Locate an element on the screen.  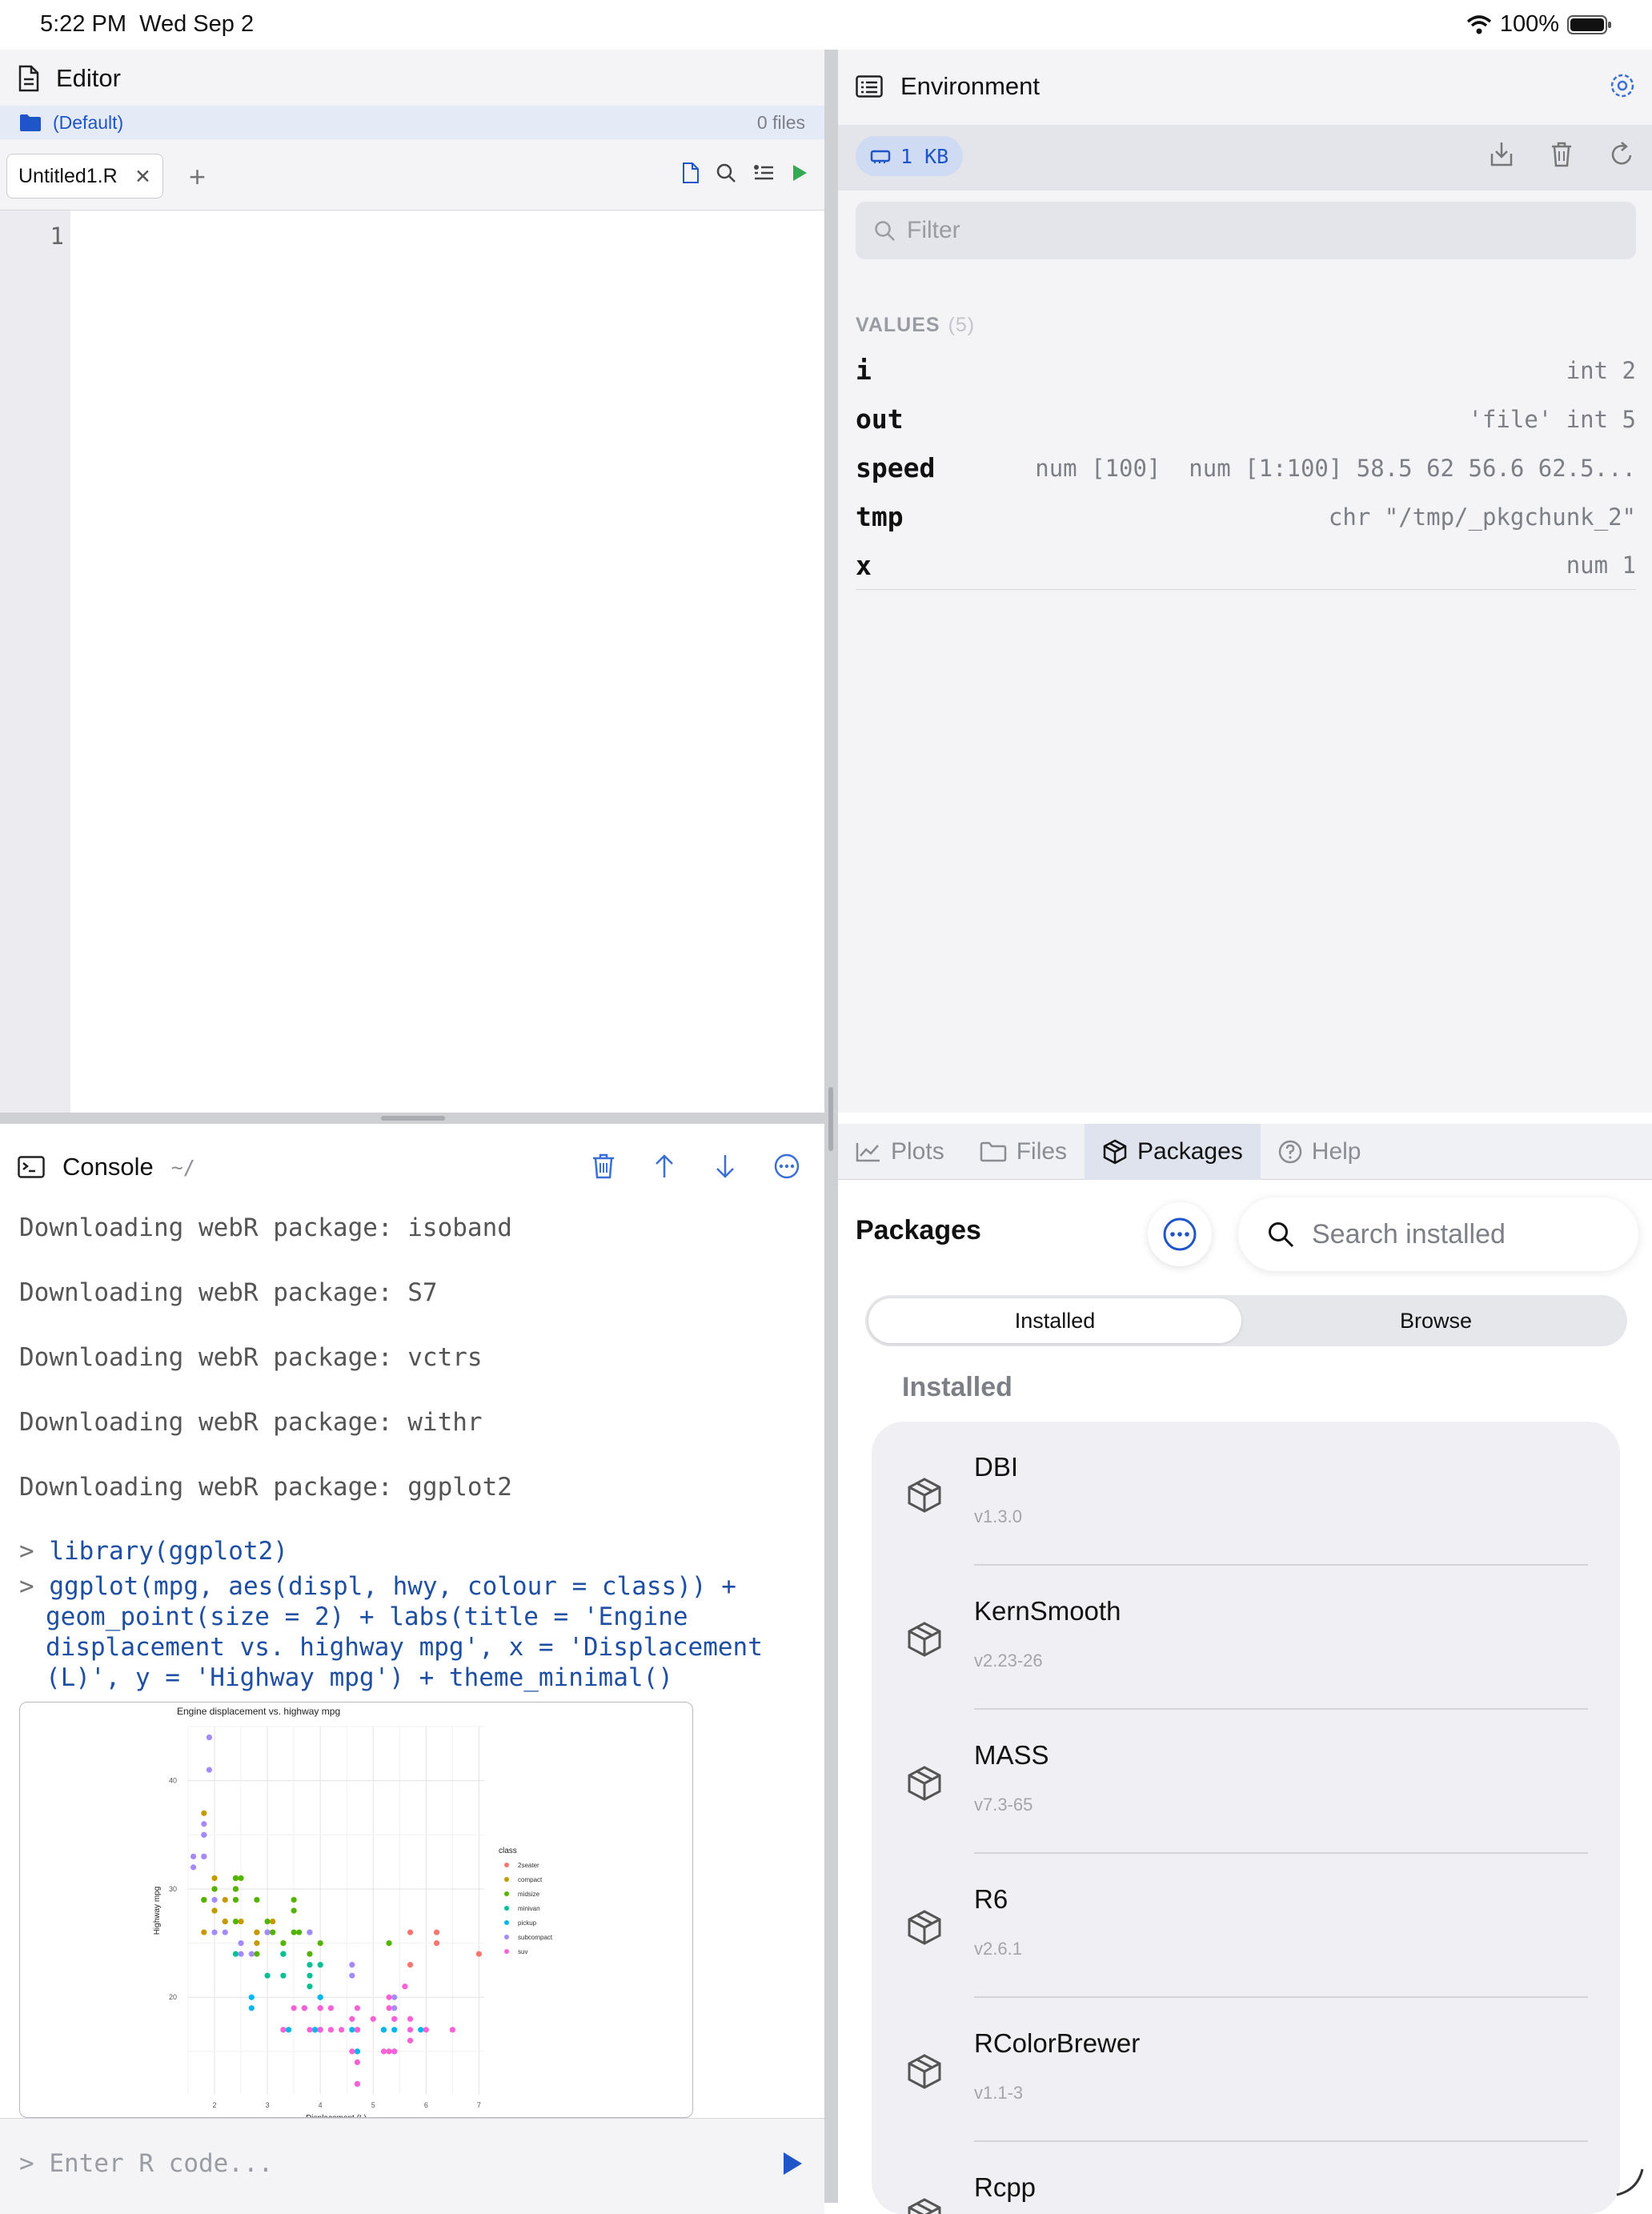
console-title: Console is located at coordinates (108, 1167).